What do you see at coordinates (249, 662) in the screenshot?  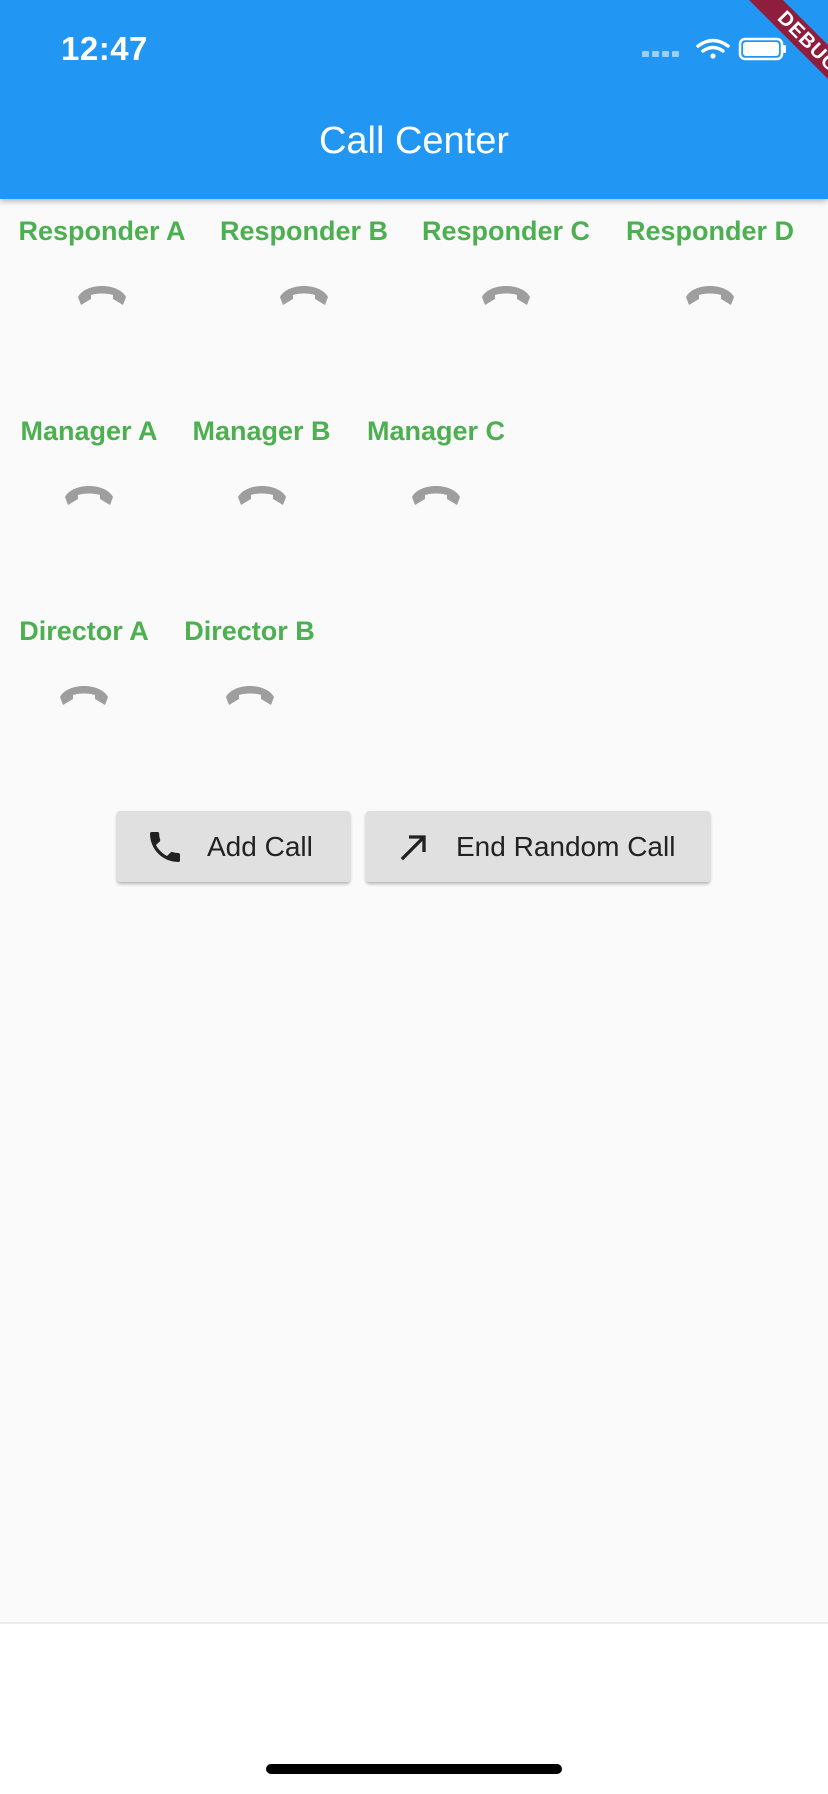 I see `agent-director-b: Director B` at bounding box center [249, 662].